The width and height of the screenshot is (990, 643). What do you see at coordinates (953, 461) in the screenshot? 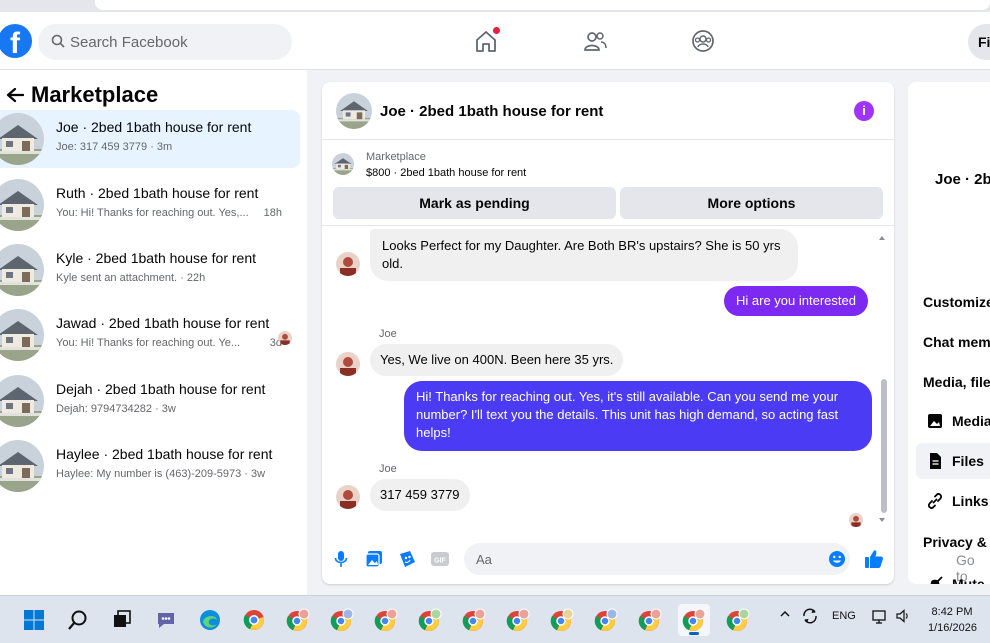
I see `files-row: Files` at bounding box center [953, 461].